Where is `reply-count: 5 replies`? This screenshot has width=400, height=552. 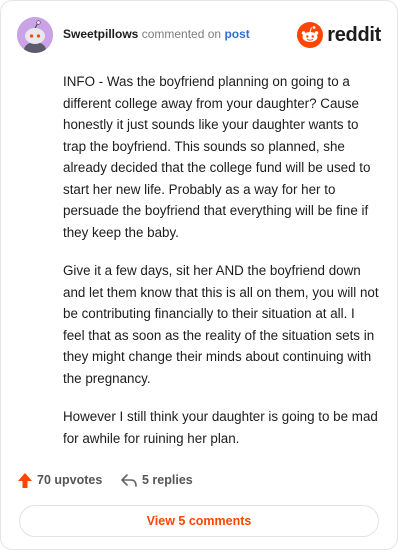 reply-count: 5 replies is located at coordinates (167, 480).